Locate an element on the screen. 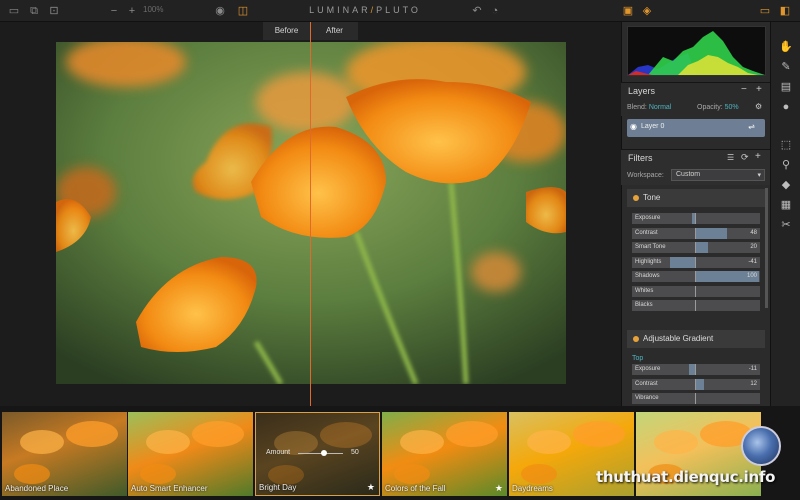 The height and width of the screenshot is (500, 800). tone-slider-smart-tone: Smart Tone 20 is located at coordinates (696, 247).